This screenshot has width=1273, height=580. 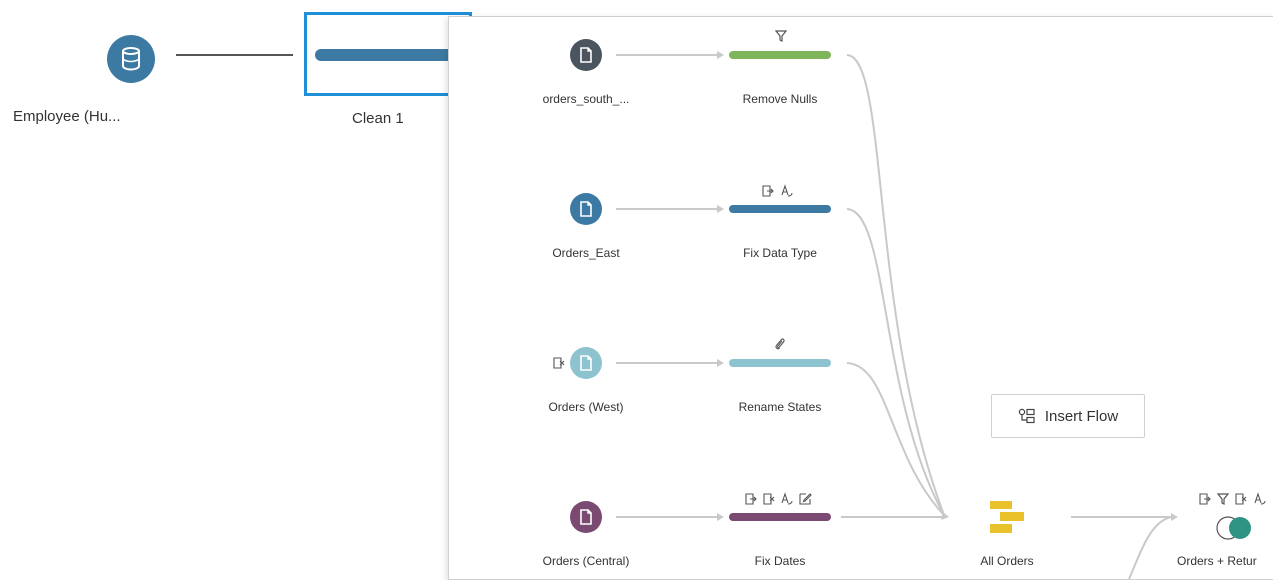 I want to click on connector-line, so click(x=234, y=55).